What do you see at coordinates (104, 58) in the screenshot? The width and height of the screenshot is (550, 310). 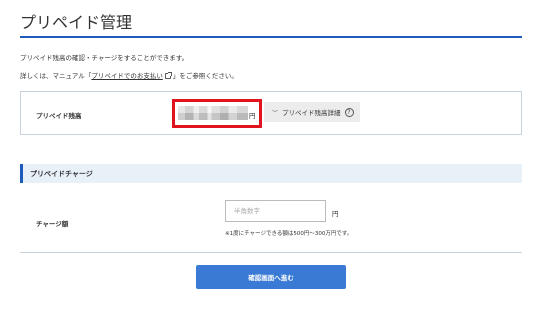 I see `page-description: プリペイド残高の確認・チャージをすることができます。` at bounding box center [104, 58].